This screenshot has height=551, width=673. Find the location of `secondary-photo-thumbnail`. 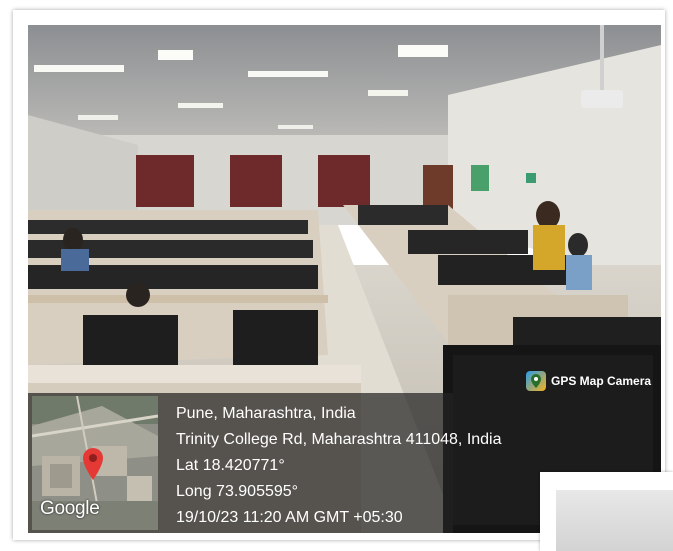

secondary-photo-thumbnail is located at coordinates (606, 511).